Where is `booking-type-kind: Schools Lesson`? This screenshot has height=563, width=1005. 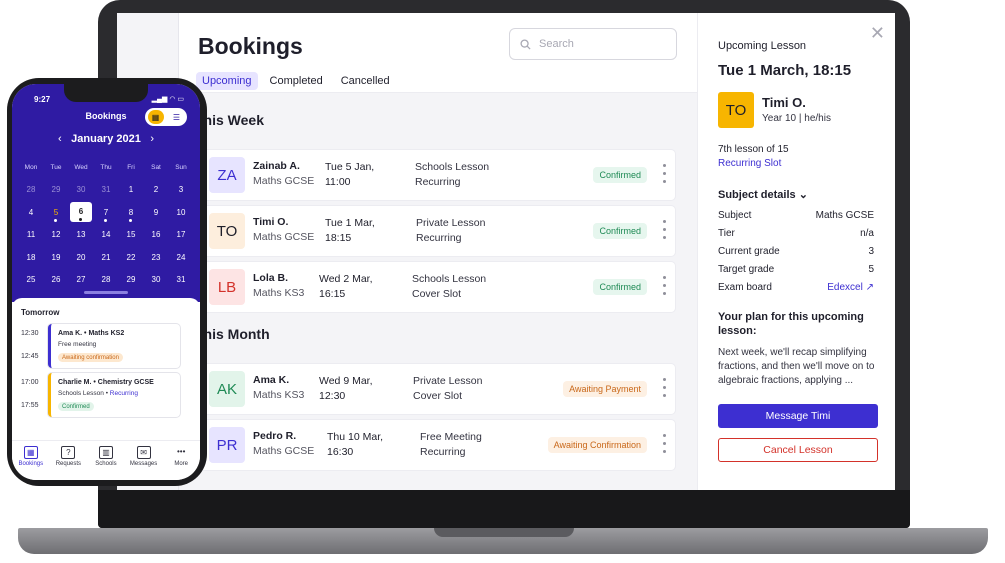 booking-type-kind: Schools Lesson is located at coordinates (449, 279).